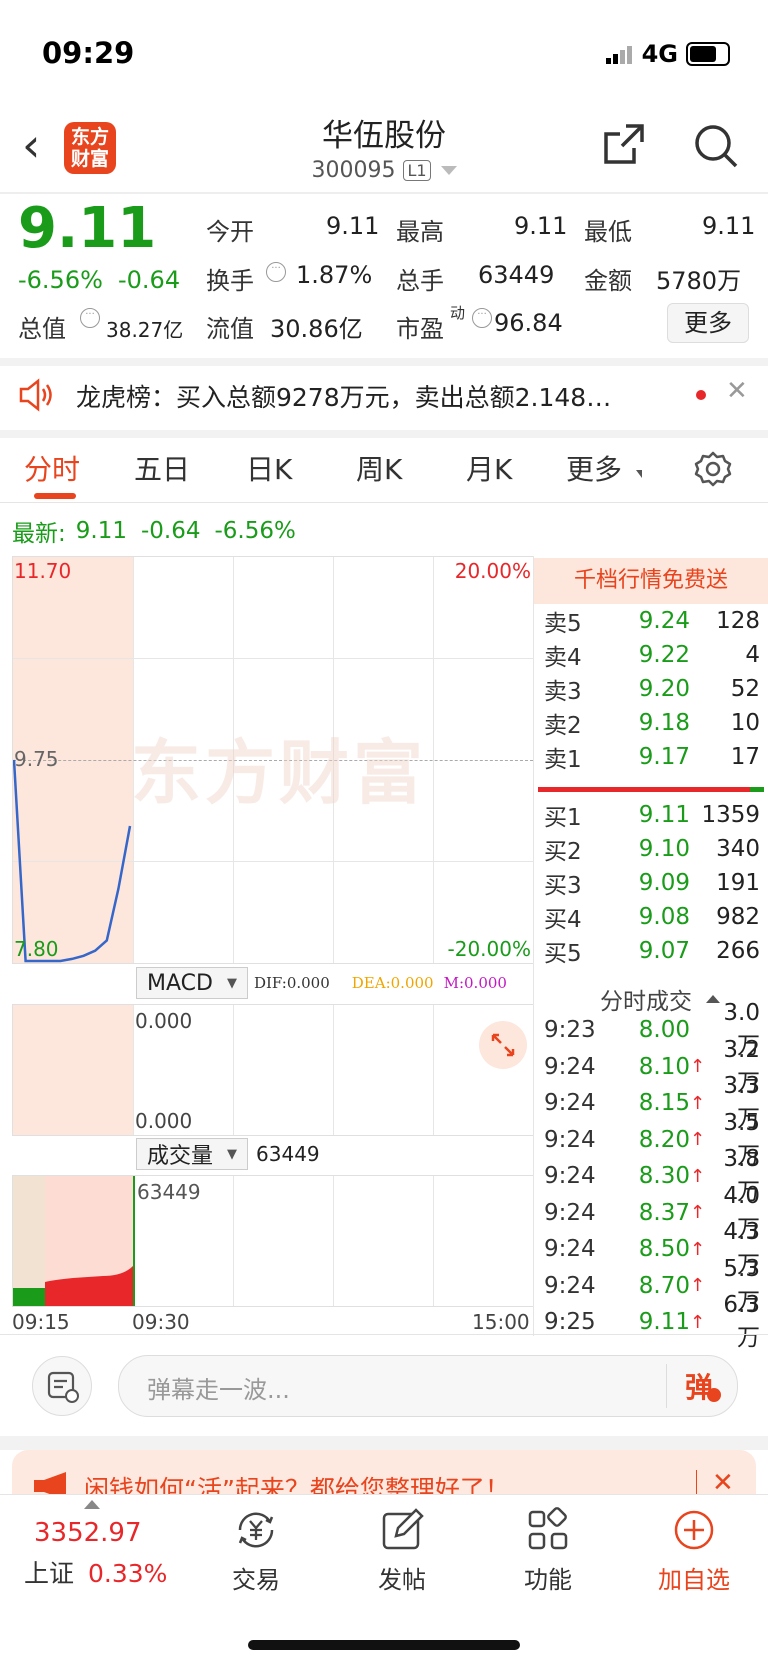 The width and height of the screenshot is (768, 1664). I want to click on low-value: 9.11, so click(729, 226).